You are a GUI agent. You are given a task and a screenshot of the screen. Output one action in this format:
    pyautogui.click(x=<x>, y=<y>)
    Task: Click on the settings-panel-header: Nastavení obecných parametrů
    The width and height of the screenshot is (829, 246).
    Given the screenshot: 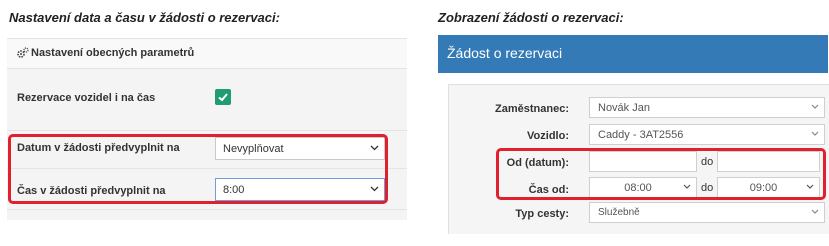 What is the action you would take?
    pyautogui.click(x=207, y=54)
    